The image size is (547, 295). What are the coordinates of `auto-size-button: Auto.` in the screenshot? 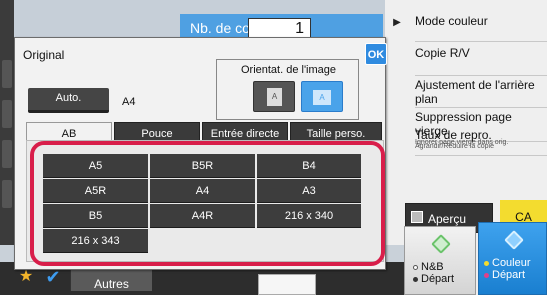 It's located at (68, 100).